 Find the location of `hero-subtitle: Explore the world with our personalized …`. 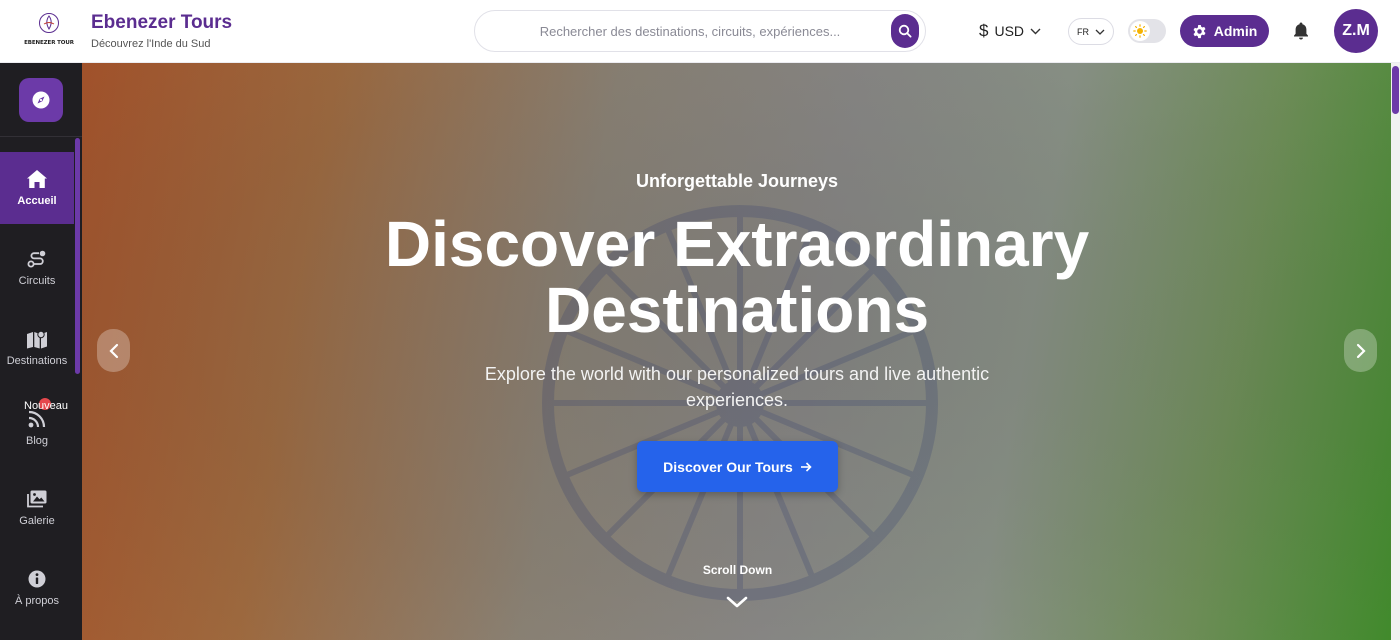

hero-subtitle: Explore the world with our personalized … is located at coordinates (737, 387).